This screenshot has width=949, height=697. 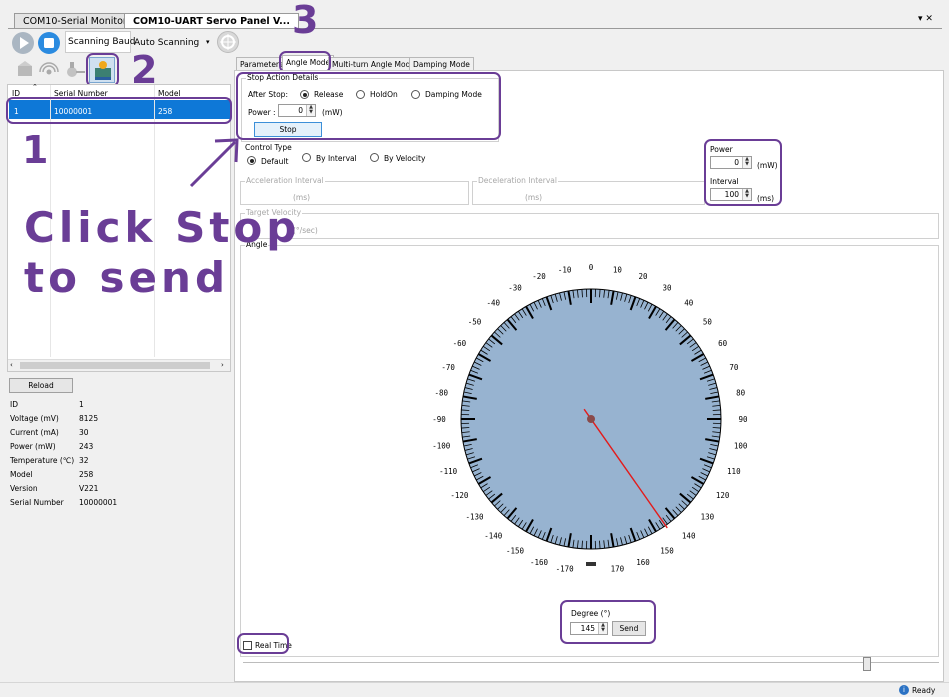 I want to click on dial-tick-label: -70, so click(x=448, y=367).